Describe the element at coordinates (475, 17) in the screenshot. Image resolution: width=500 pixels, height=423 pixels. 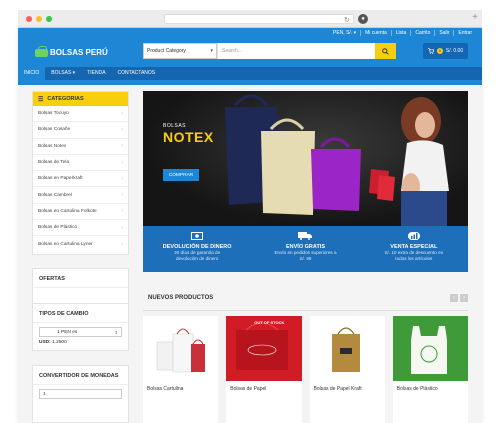
I see `new-tab-button: +` at that location.